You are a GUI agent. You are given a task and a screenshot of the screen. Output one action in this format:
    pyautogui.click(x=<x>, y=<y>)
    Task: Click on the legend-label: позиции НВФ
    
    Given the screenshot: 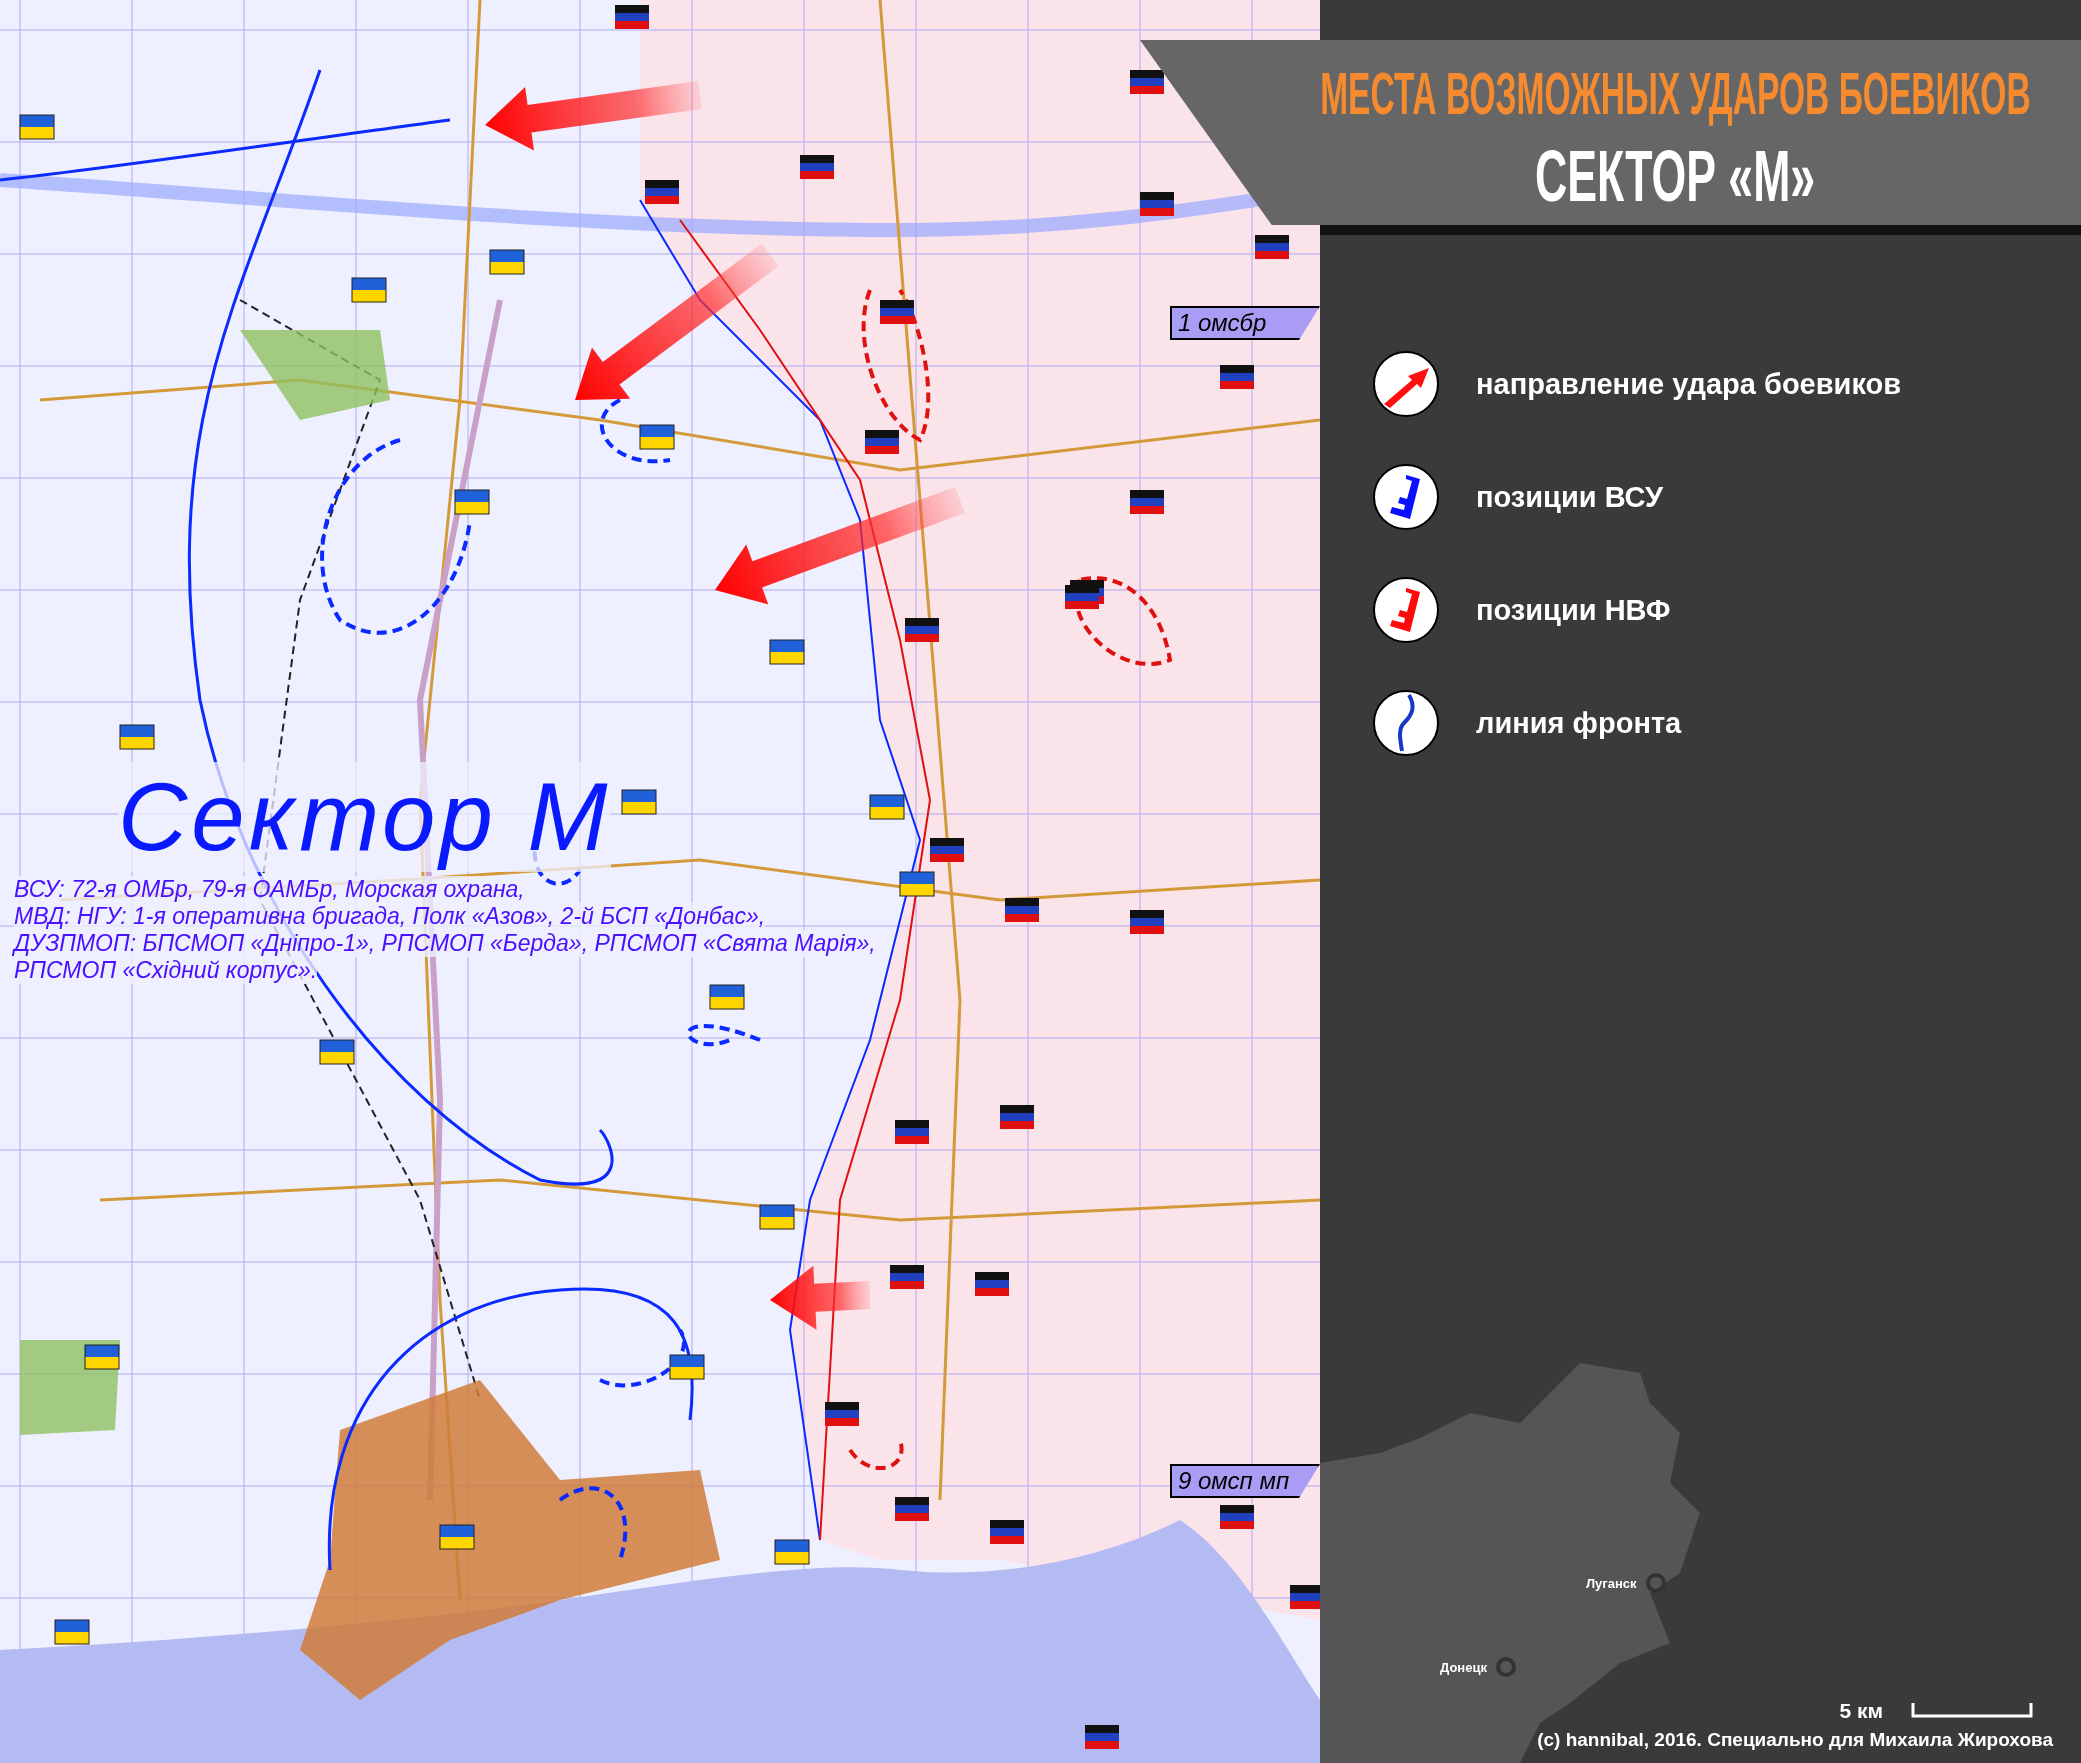 What is the action you would take?
    pyautogui.click(x=1573, y=610)
    